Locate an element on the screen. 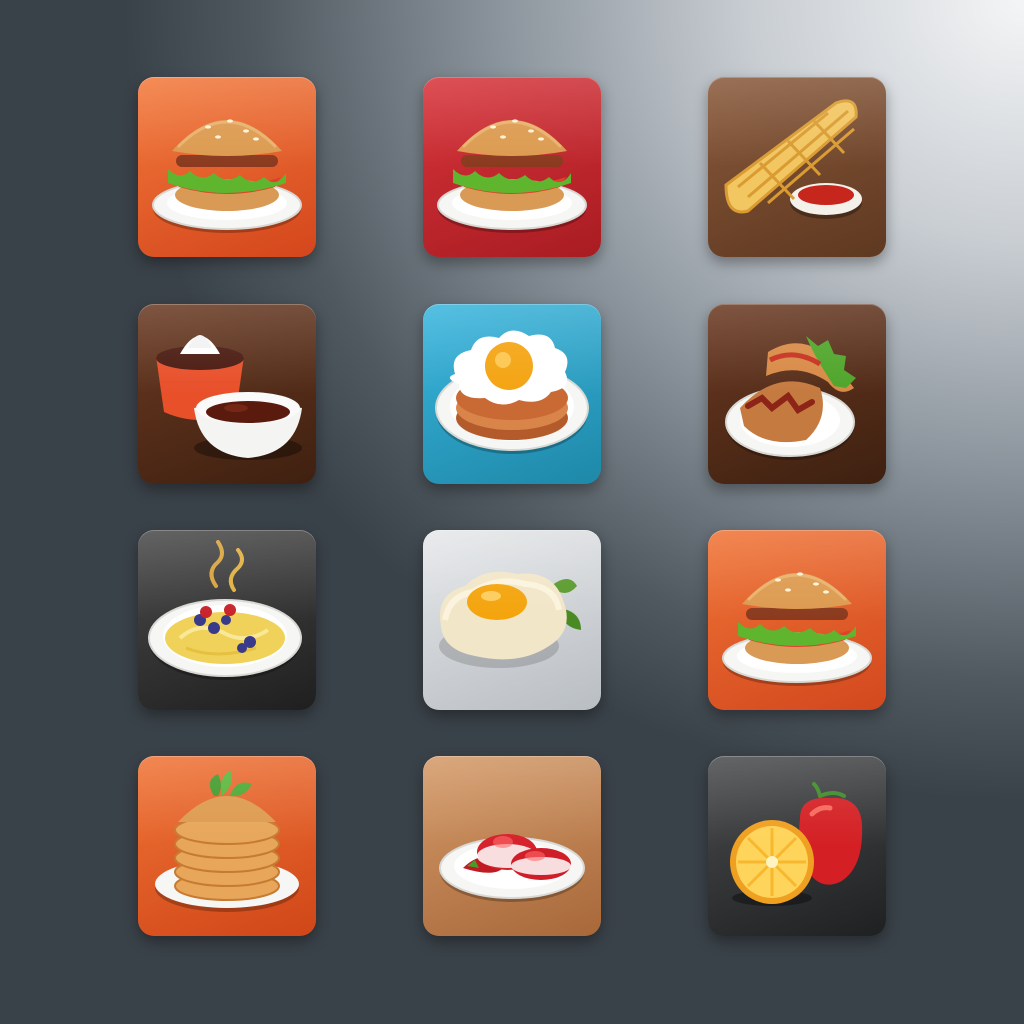 Image resolution: width=1024 pixels, height=1024 pixels. burger-app-icon-red is located at coordinates (512, 167).